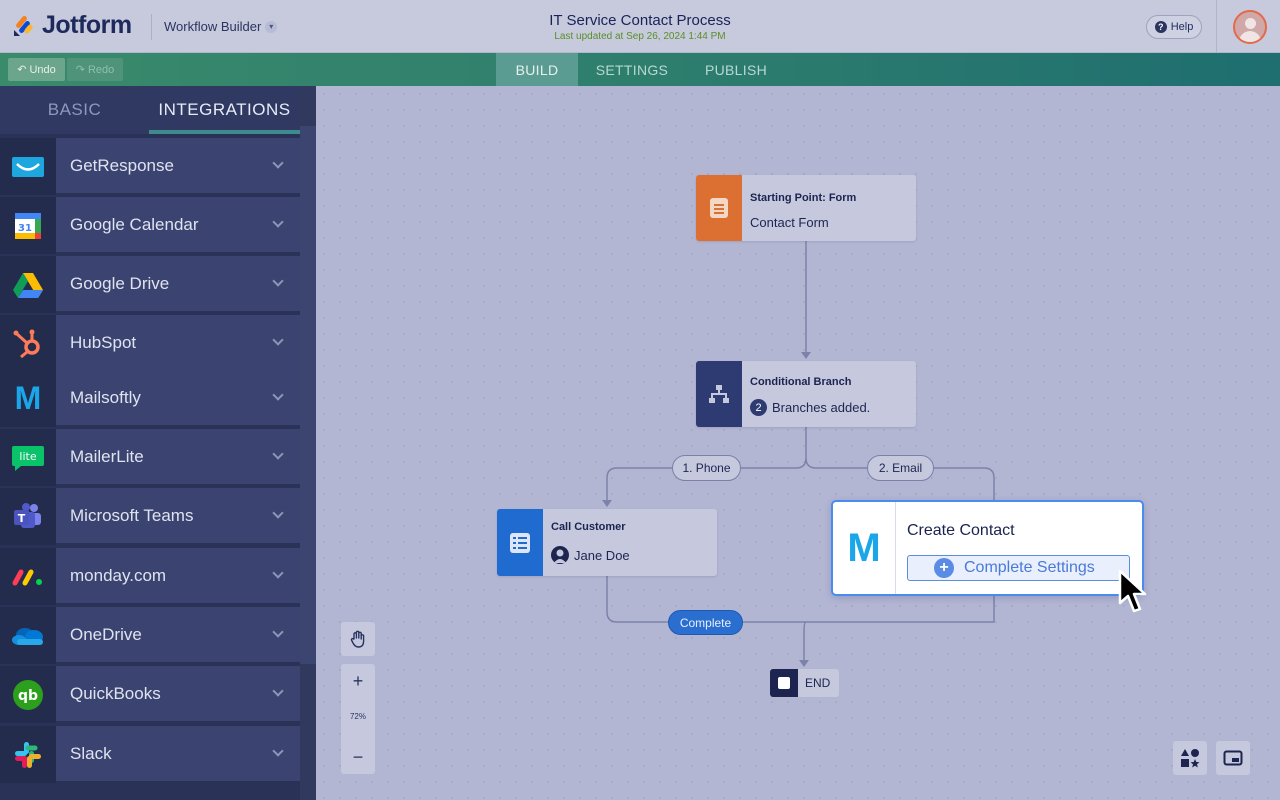 The image size is (1280, 800). I want to click on sidebar-item-google-calendar: 31 Google Calendar, so click(150, 225).